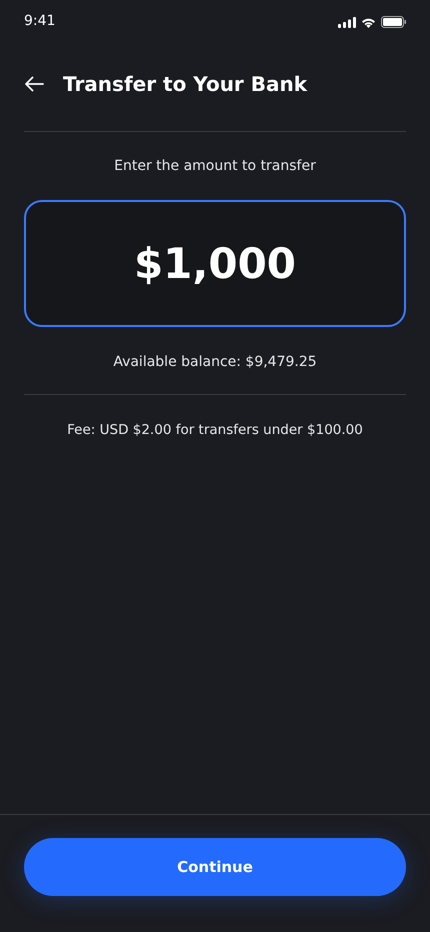 The width and height of the screenshot is (430, 932). Describe the element at coordinates (215, 362) in the screenshot. I see `available-balance: Available balance: $9,479.25` at that location.